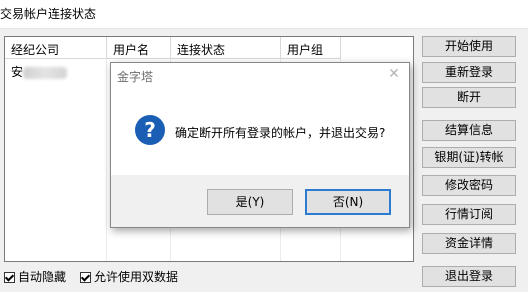 This screenshot has height=292, width=528. I want to click on column-header-username: 用户名, so click(139, 48).